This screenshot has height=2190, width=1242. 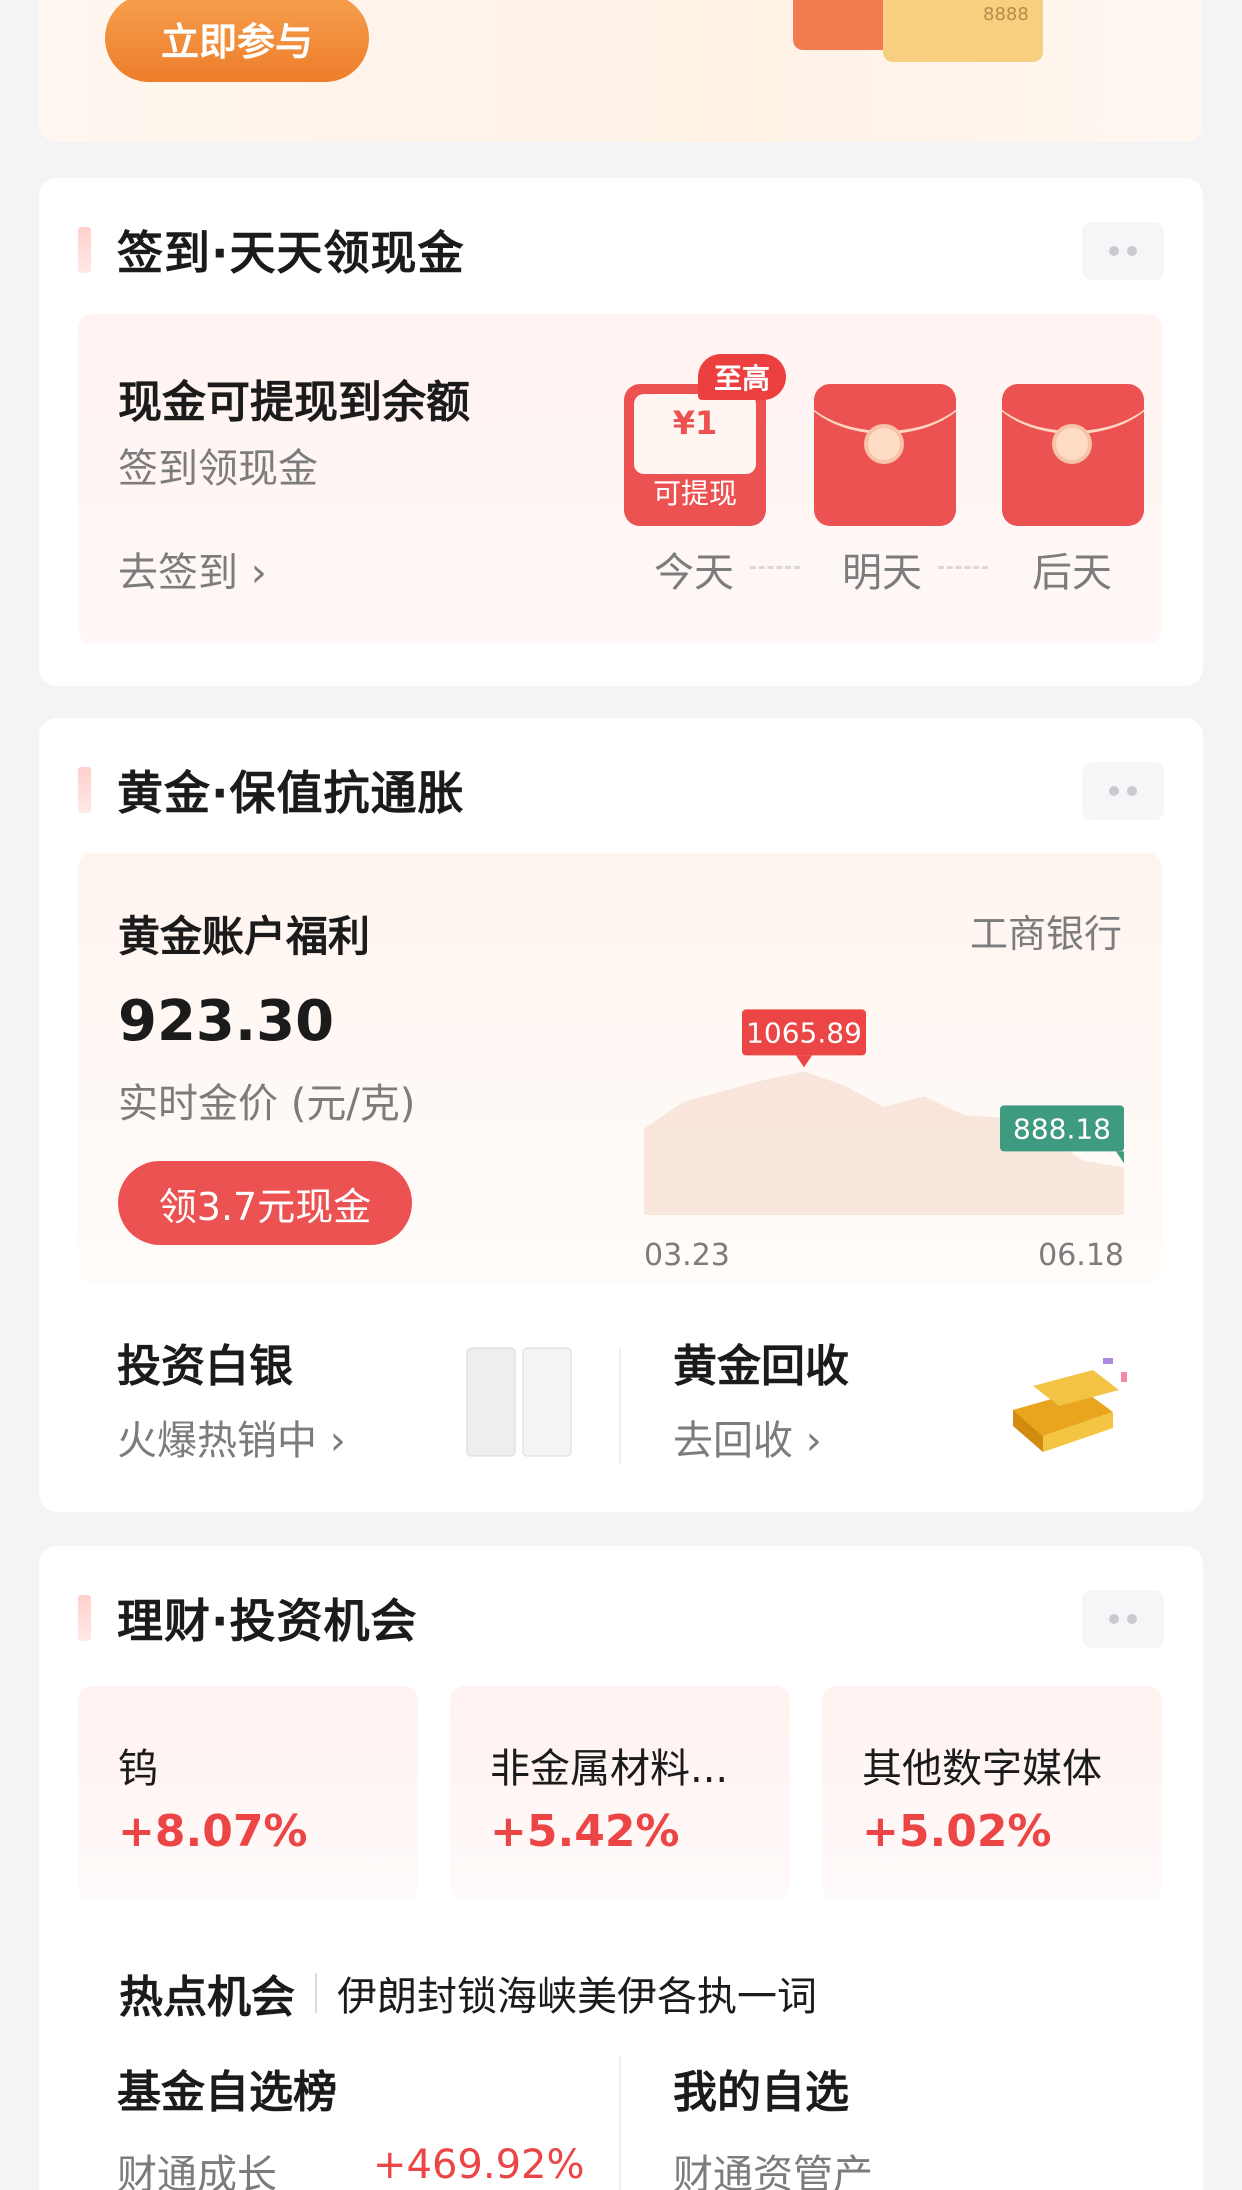 What do you see at coordinates (207, 1997) in the screenshot?
I see `hot-topic-label: 热点机会` at bounding box center [207, 1997].